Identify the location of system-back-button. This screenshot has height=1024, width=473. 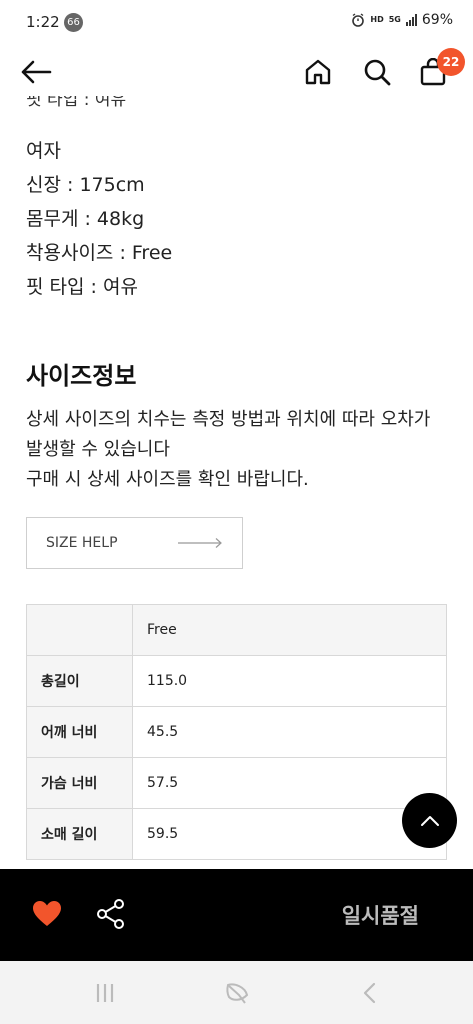
(369, 993).